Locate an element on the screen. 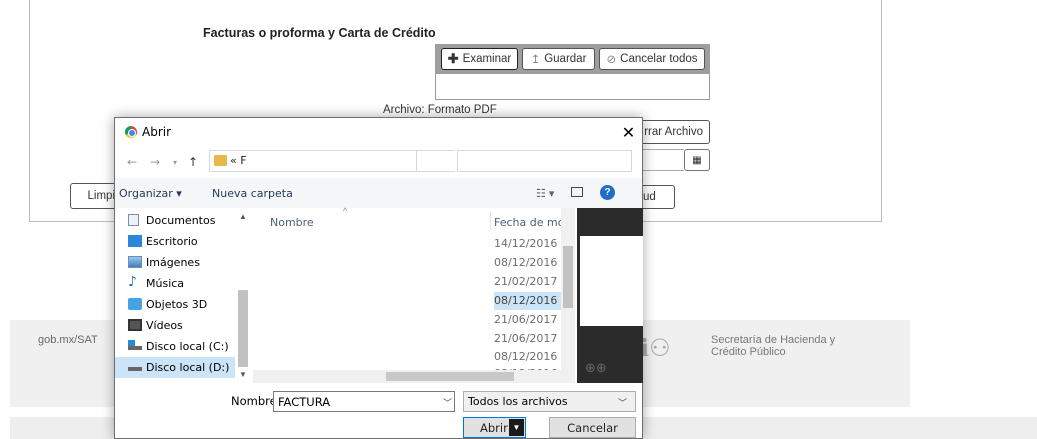 This screenshot has width=1037, height=439. navigation-bar: ← → ▾ ↑ « F is located at coordinates (378, 162).